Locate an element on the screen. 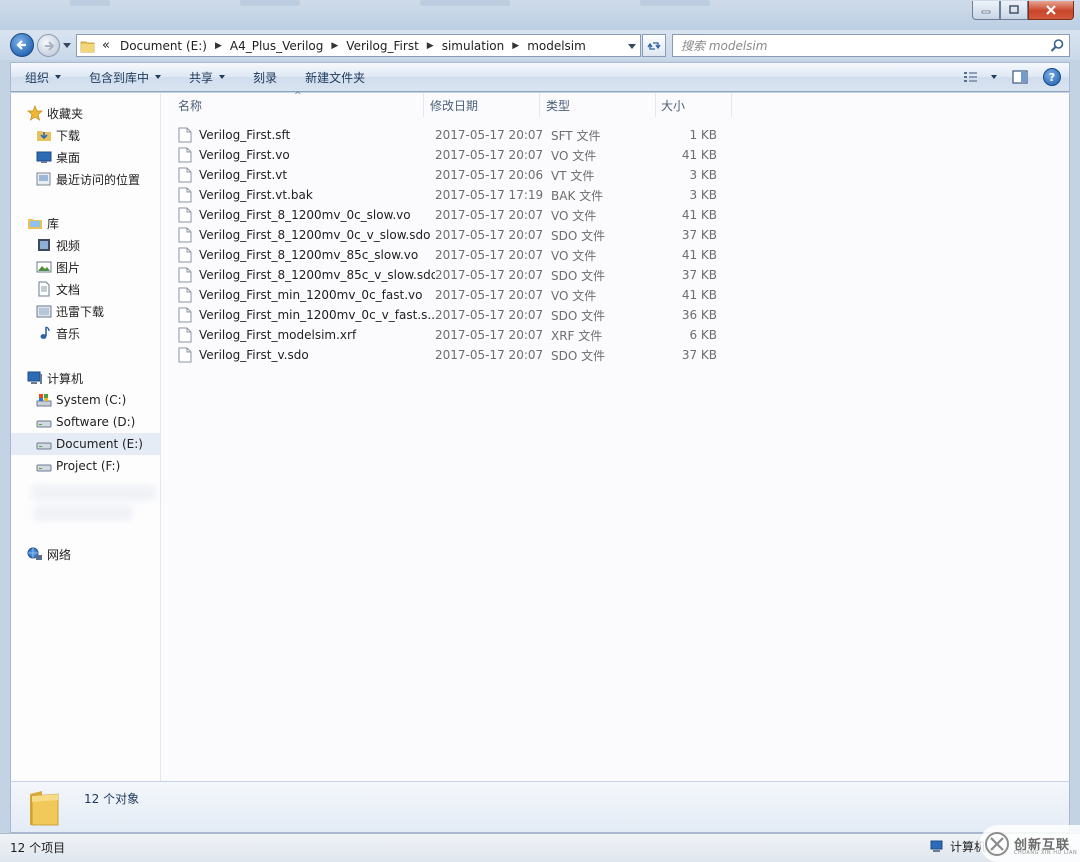 The image size is (1080, 862). desktop-icon is located at coordinates (44, 157).